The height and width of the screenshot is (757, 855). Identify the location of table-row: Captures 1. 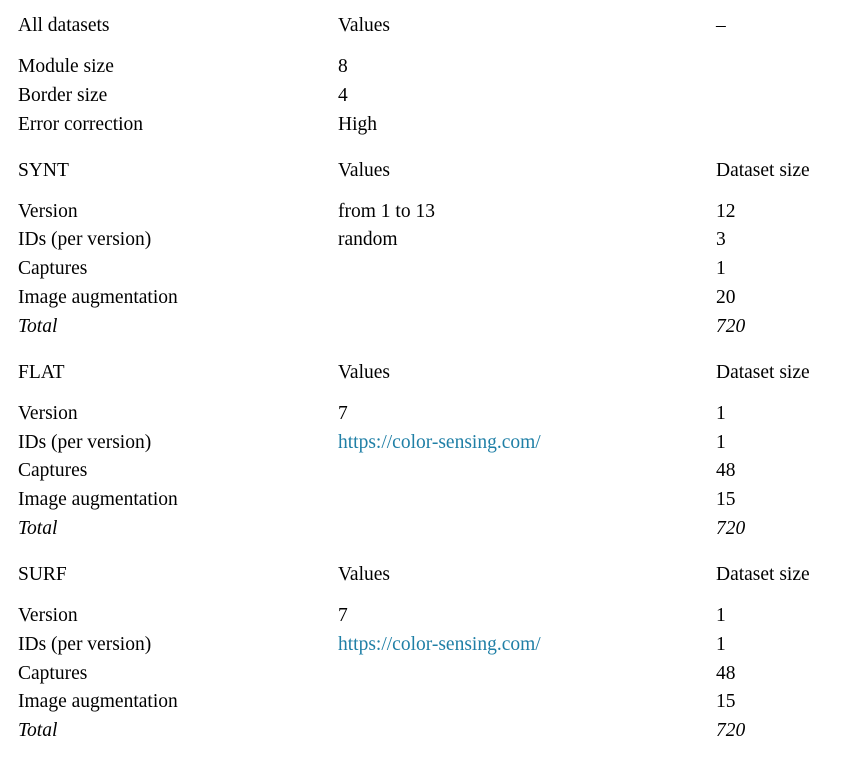
(429, 269).